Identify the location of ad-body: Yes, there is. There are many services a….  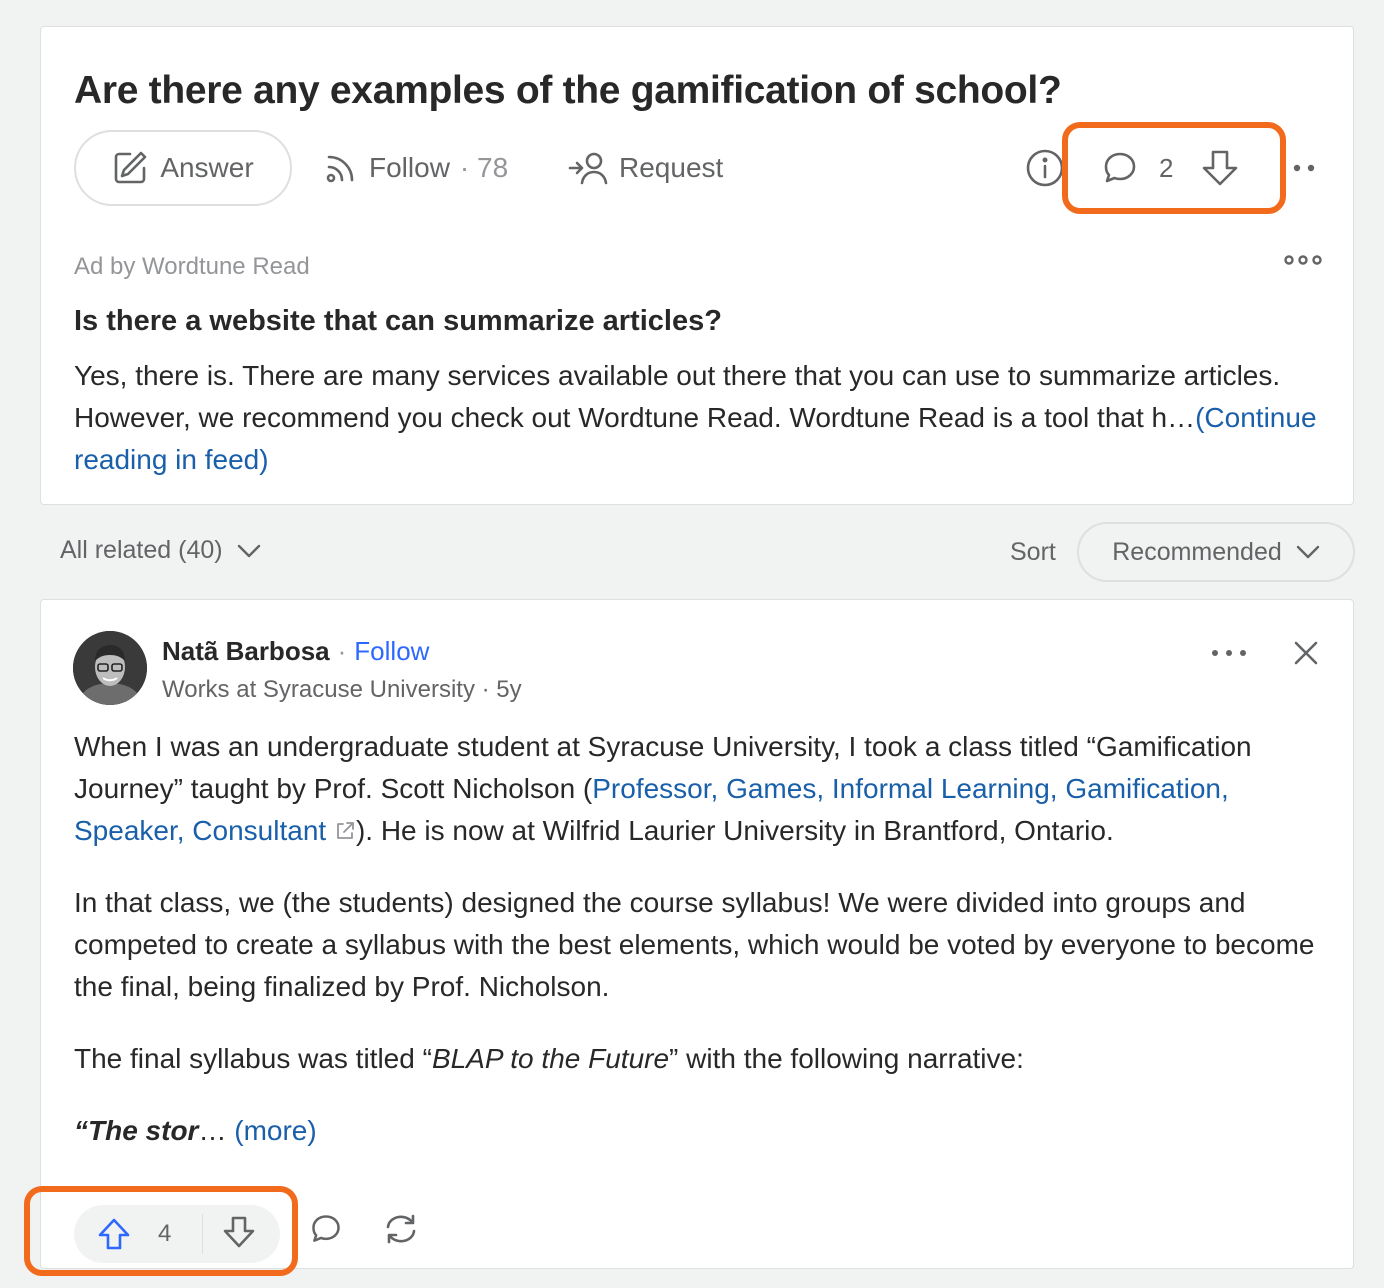
(699, 418).